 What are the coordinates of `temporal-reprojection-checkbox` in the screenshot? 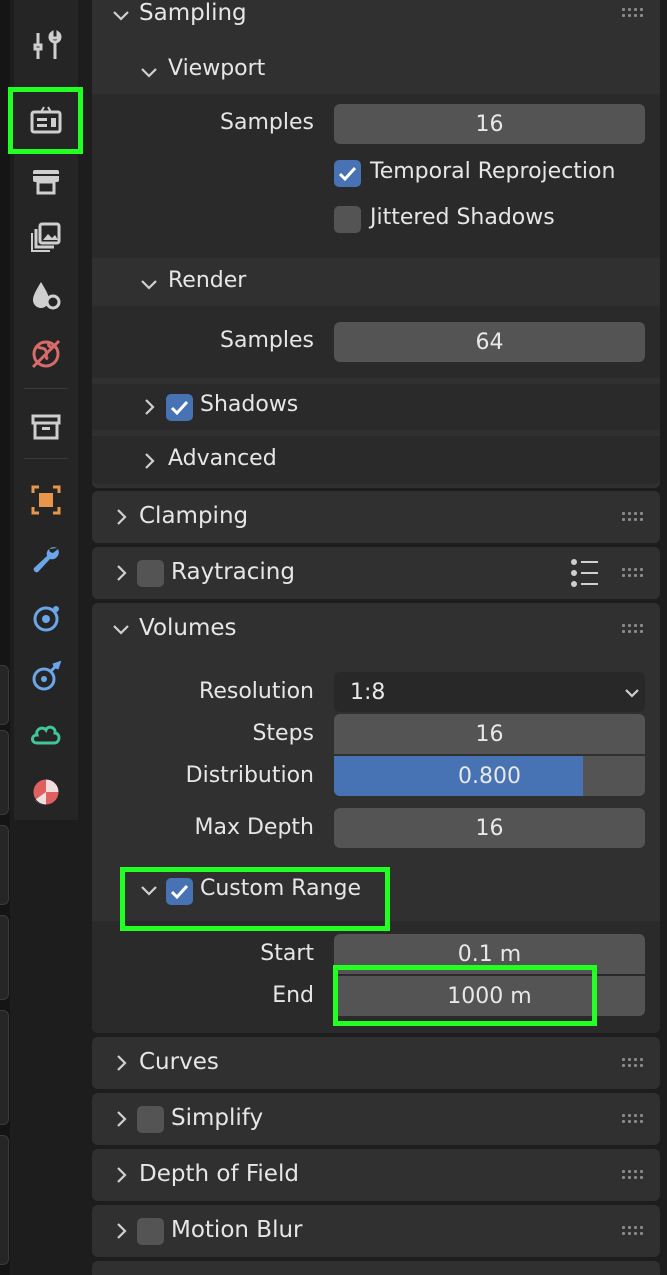 It's located at (347, 173).